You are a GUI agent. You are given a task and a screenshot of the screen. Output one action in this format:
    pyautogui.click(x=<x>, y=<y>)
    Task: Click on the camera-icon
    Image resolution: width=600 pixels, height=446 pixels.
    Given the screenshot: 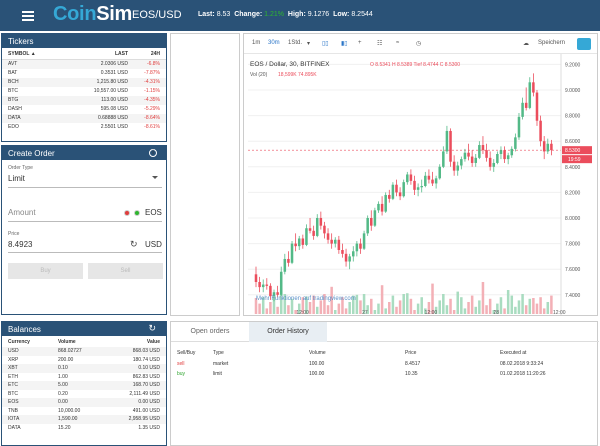 What is the action you would take?
    pyautogui.click(x=584, y=44)
    